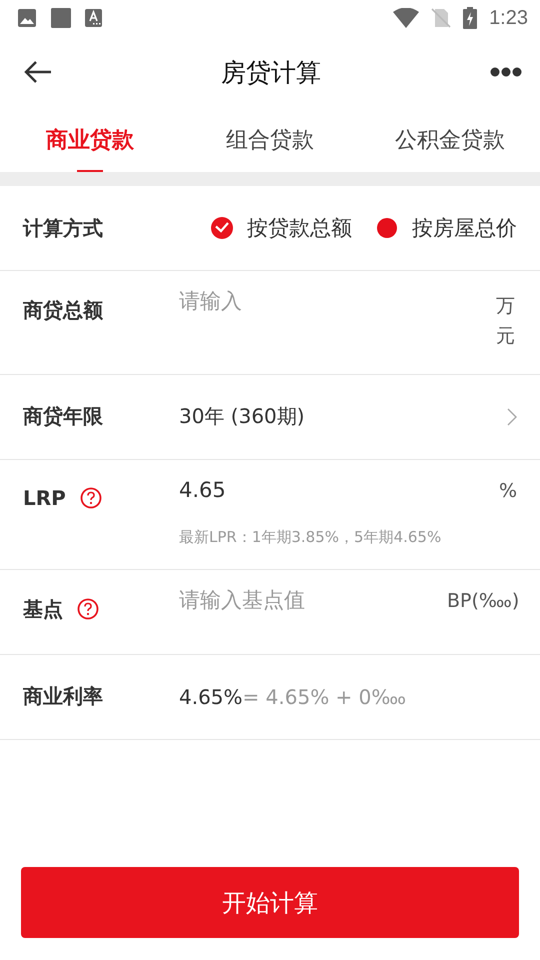  I want to click on field-label: 计算方式, so click(63, 228).